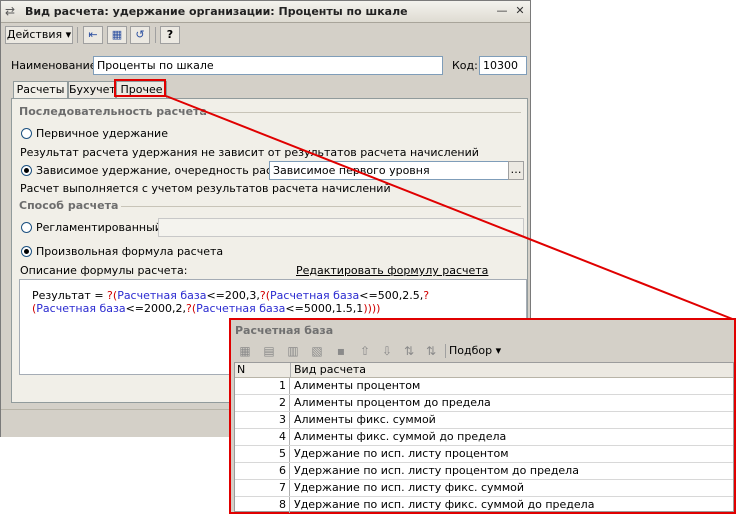 The width and height of the screenshot is (738, 515). I want to click on table-row: 1 Алименты процентом, so click(484, 386).